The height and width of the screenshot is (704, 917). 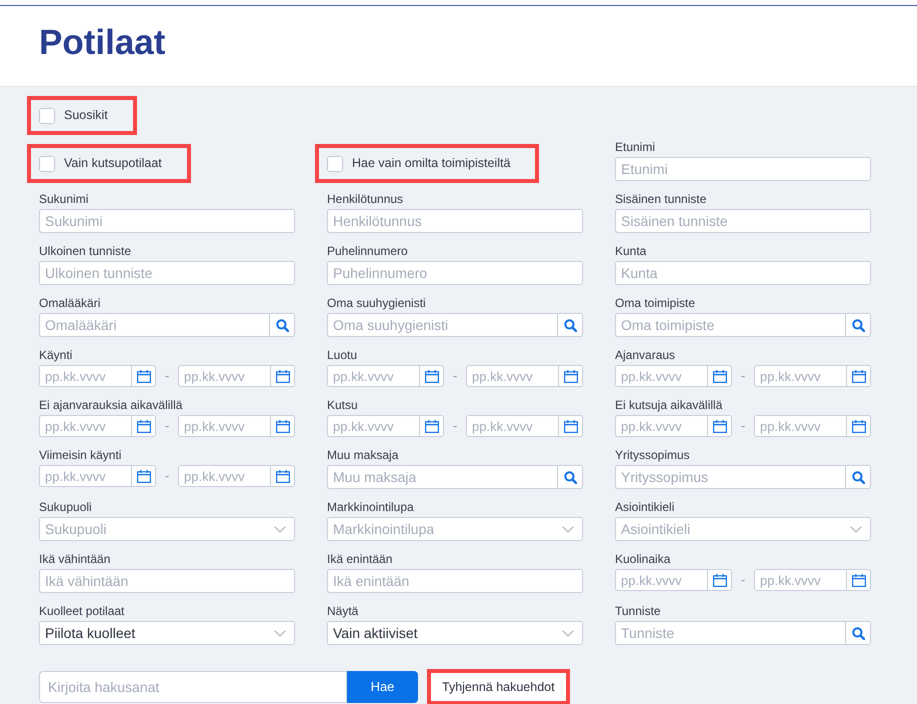 What do you see at coordinates (655, 303) in the screenshot?
I see `field-label: Oma toimipiste` at bounding box center [655, 303].